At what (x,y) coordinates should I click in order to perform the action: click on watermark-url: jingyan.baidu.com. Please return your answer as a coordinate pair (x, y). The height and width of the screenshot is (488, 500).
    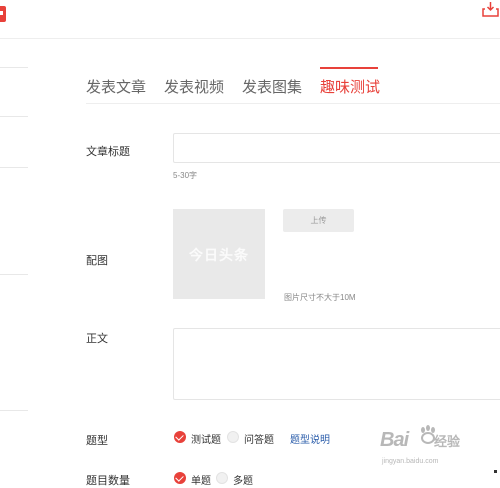
    Looking at the image, I should click on (410, 461).